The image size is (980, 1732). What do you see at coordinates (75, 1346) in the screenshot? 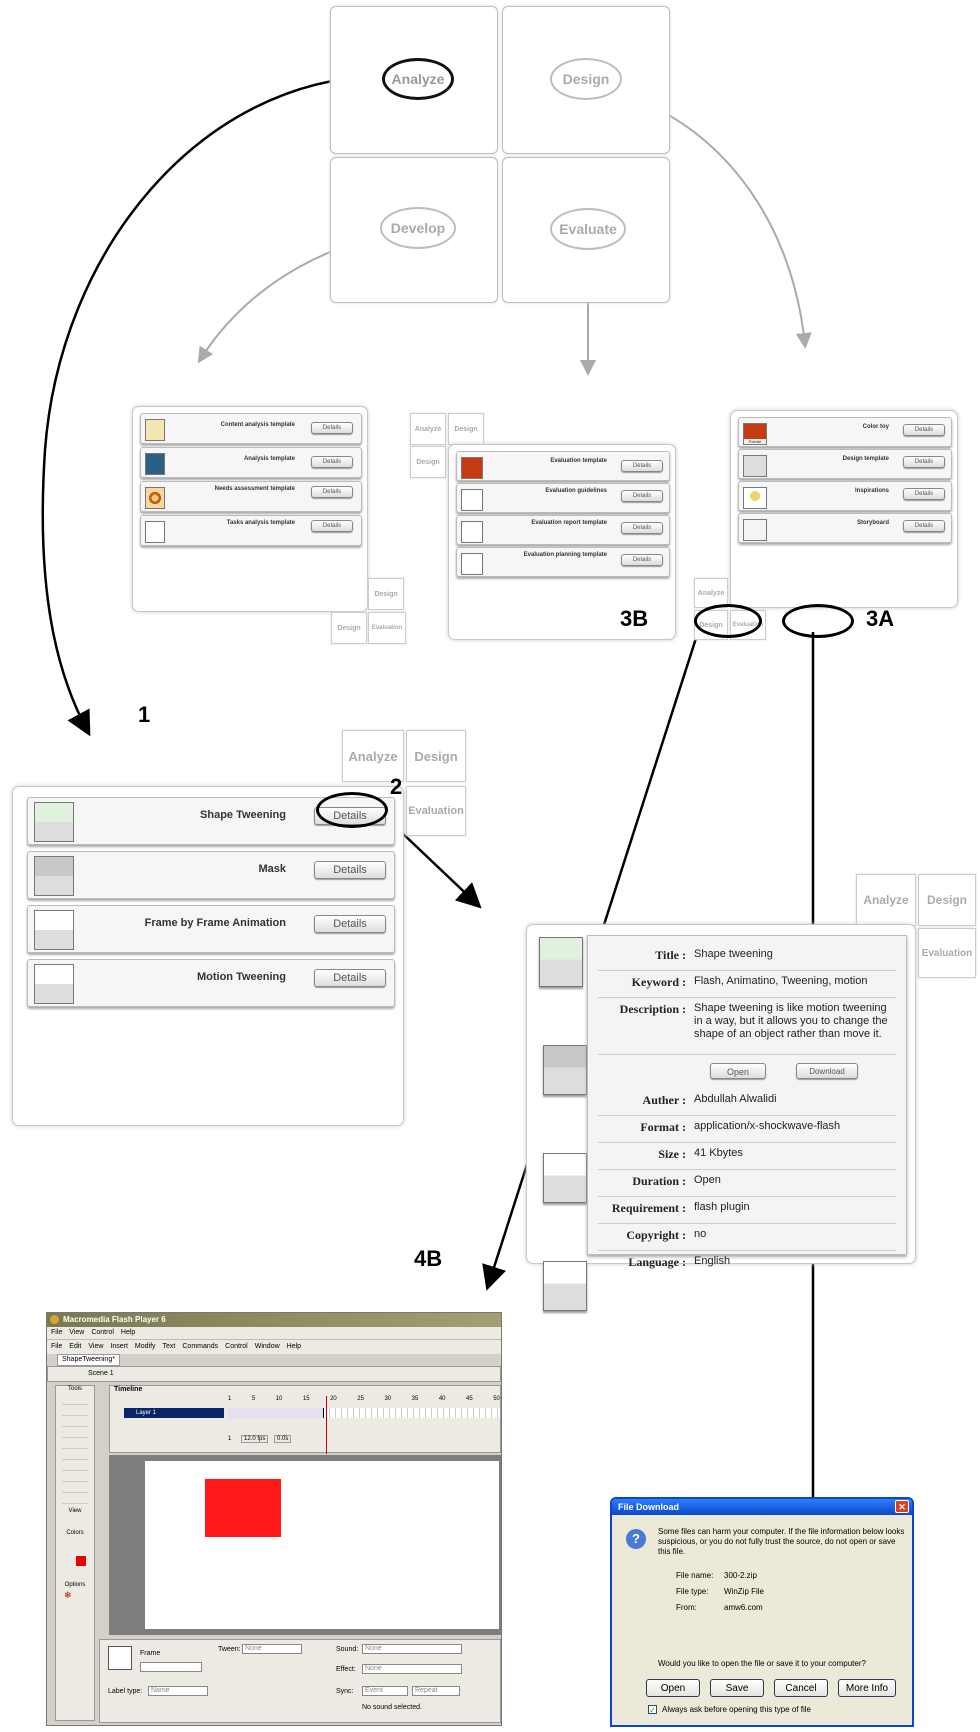
I see `menu-edit: Edit` at bounding box center [75, 1346].